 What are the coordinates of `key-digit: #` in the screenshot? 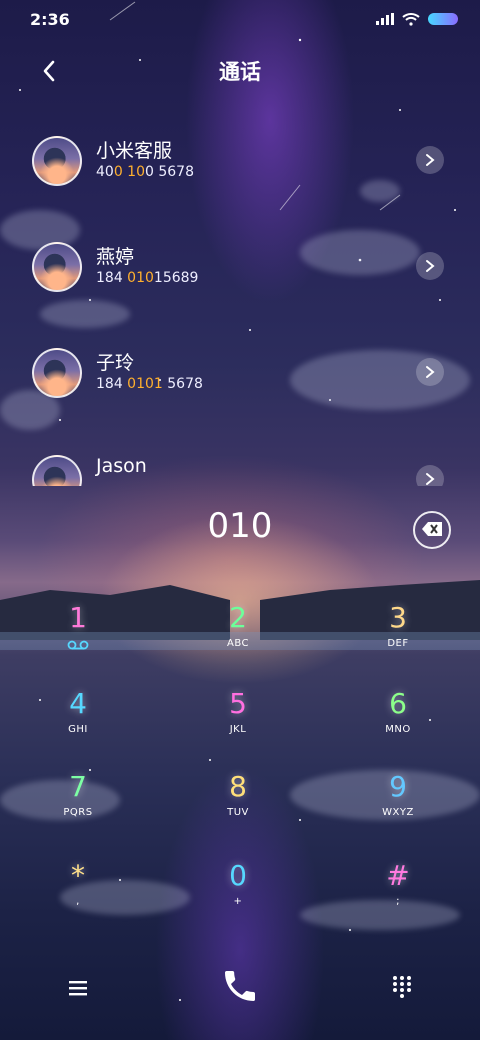 It's located at (398, 875).